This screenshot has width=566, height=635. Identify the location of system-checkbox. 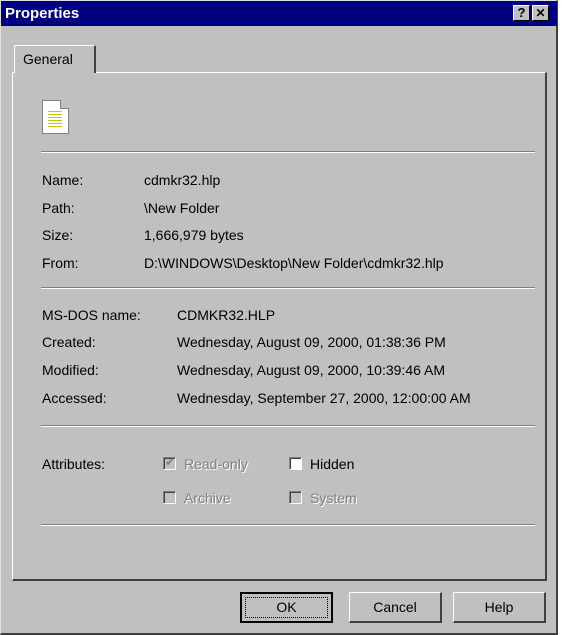
(295, 497).